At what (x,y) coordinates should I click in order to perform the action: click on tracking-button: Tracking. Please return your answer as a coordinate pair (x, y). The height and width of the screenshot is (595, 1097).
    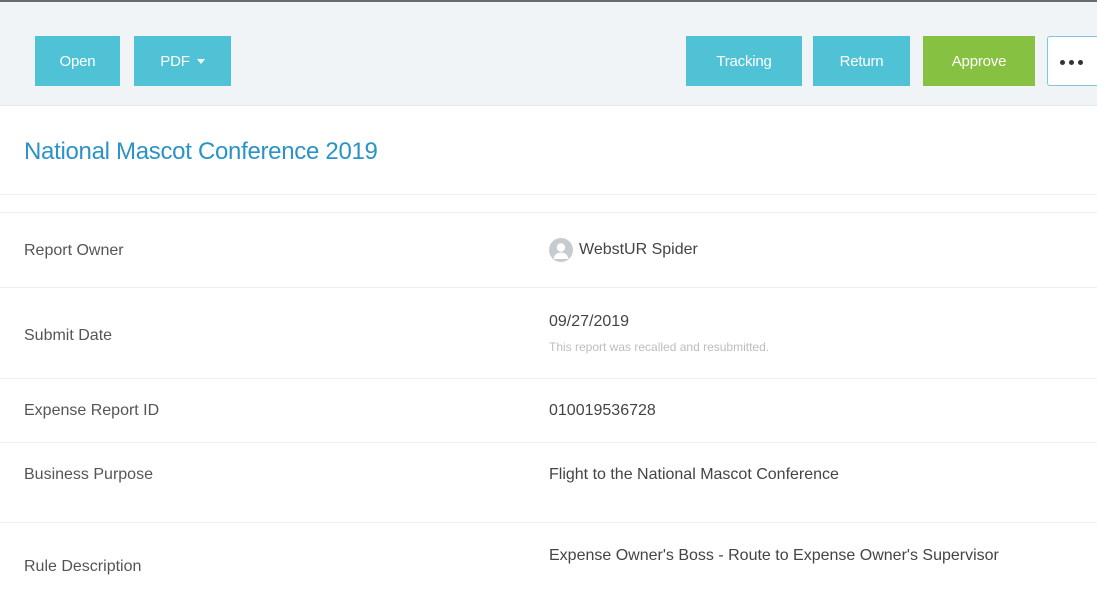
    Looking at the image, I should click on (744, 61).